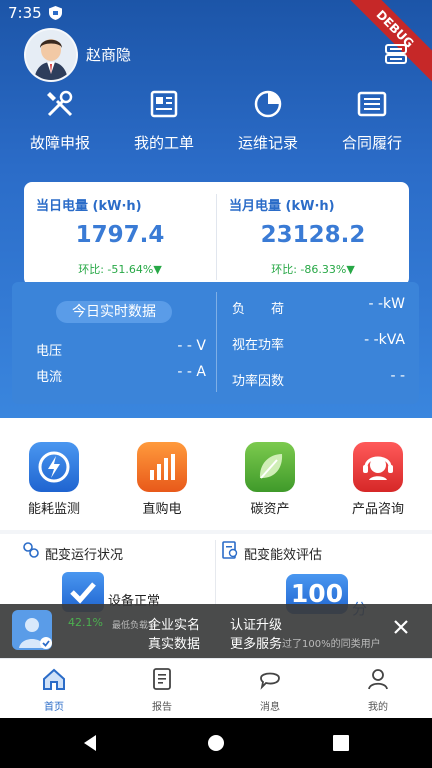 This screenshot has height=768, width=432. I want to click on leaf-icon, so click(270, 467).